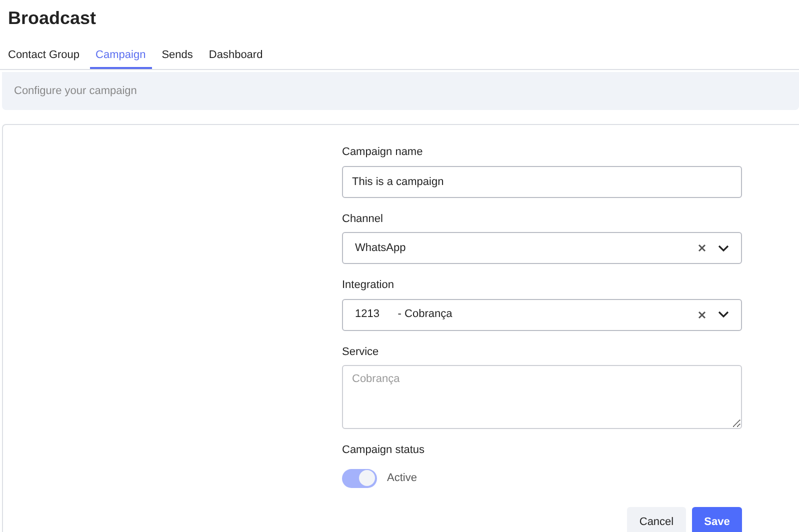 The image size is (799, 532). I want to click on campaign-name-input: This is a campaign, so click(542, 182).